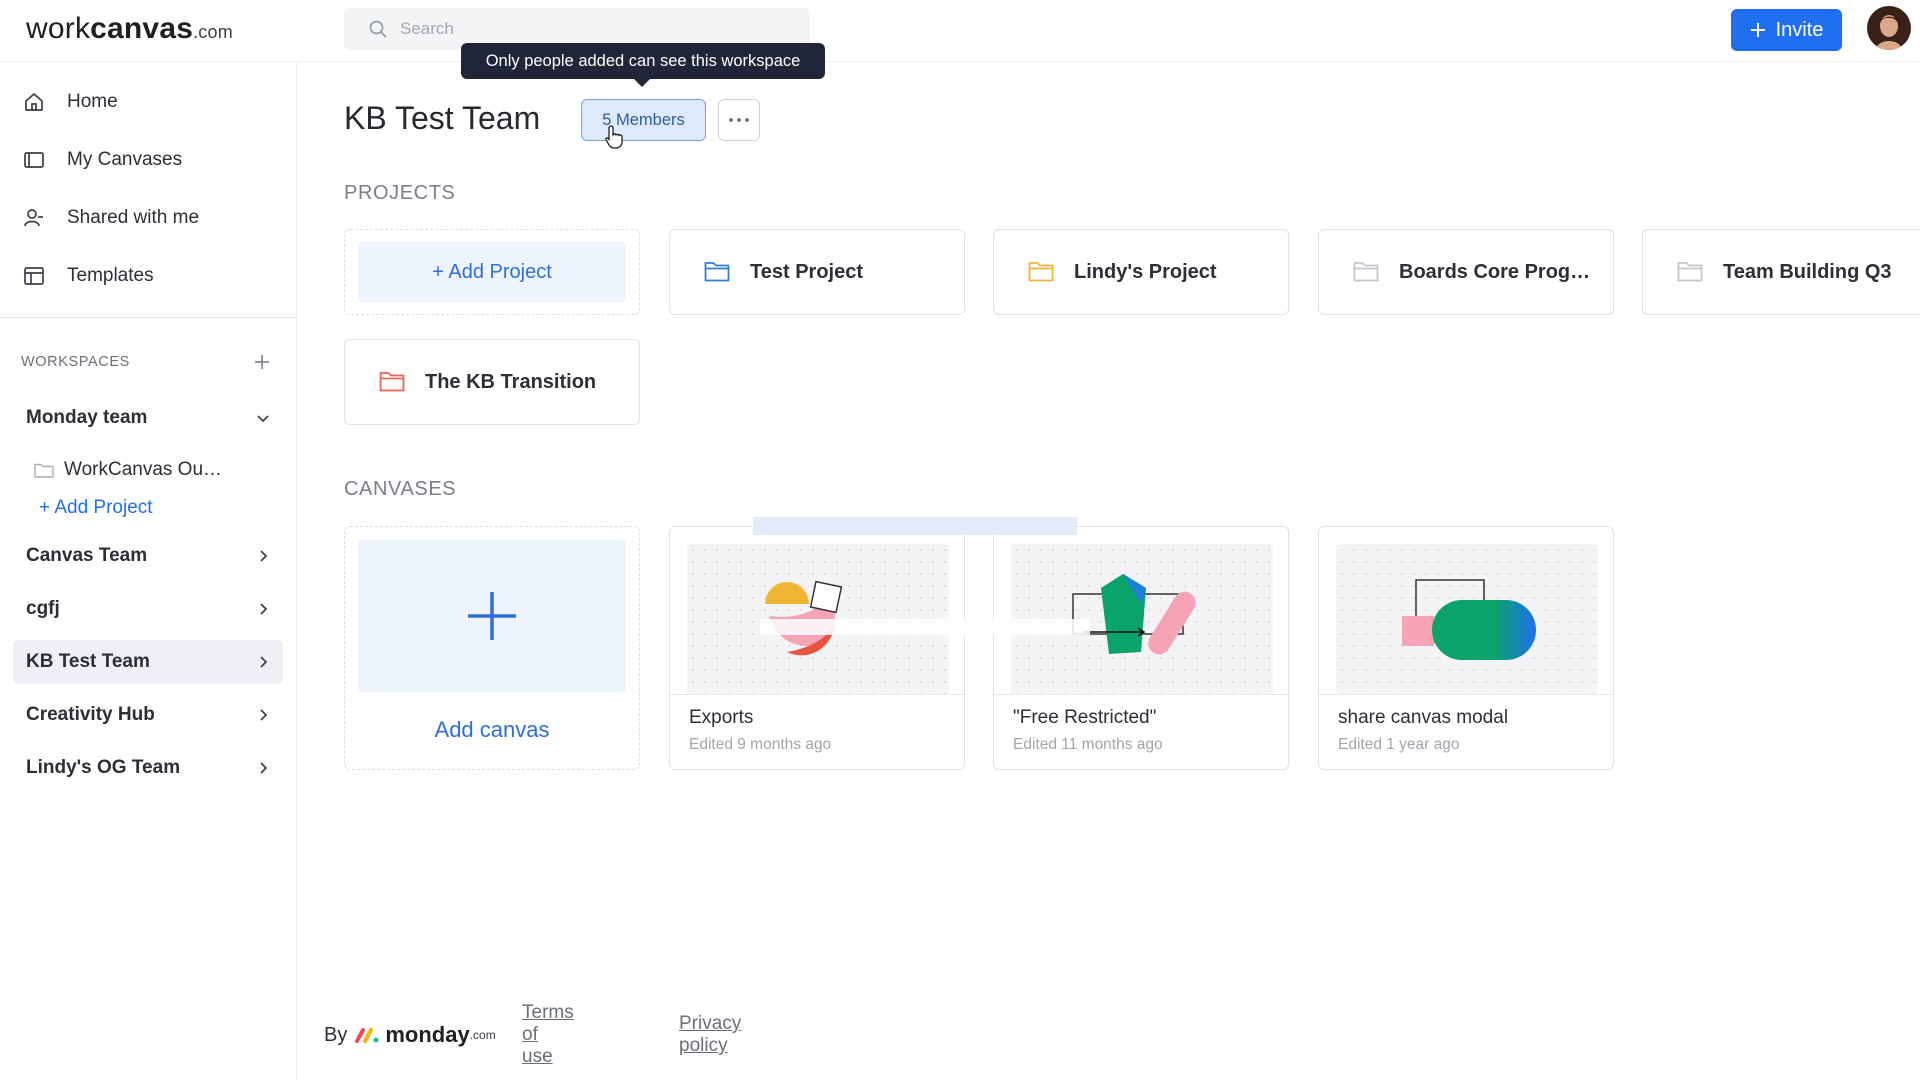 The width and height of the screenshot is (1920, 1080). Describe the element at coordinates (427, 1034) in the screenshot. I see `monday-brand-name: monday` at that location.